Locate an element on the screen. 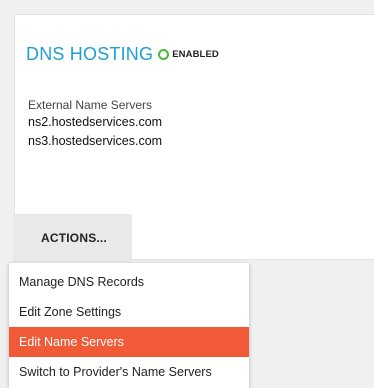 The height and width of the screenshot is (388, 374). name-server-2: ns3.hostedservices.com is located at coordinates (95, 141).